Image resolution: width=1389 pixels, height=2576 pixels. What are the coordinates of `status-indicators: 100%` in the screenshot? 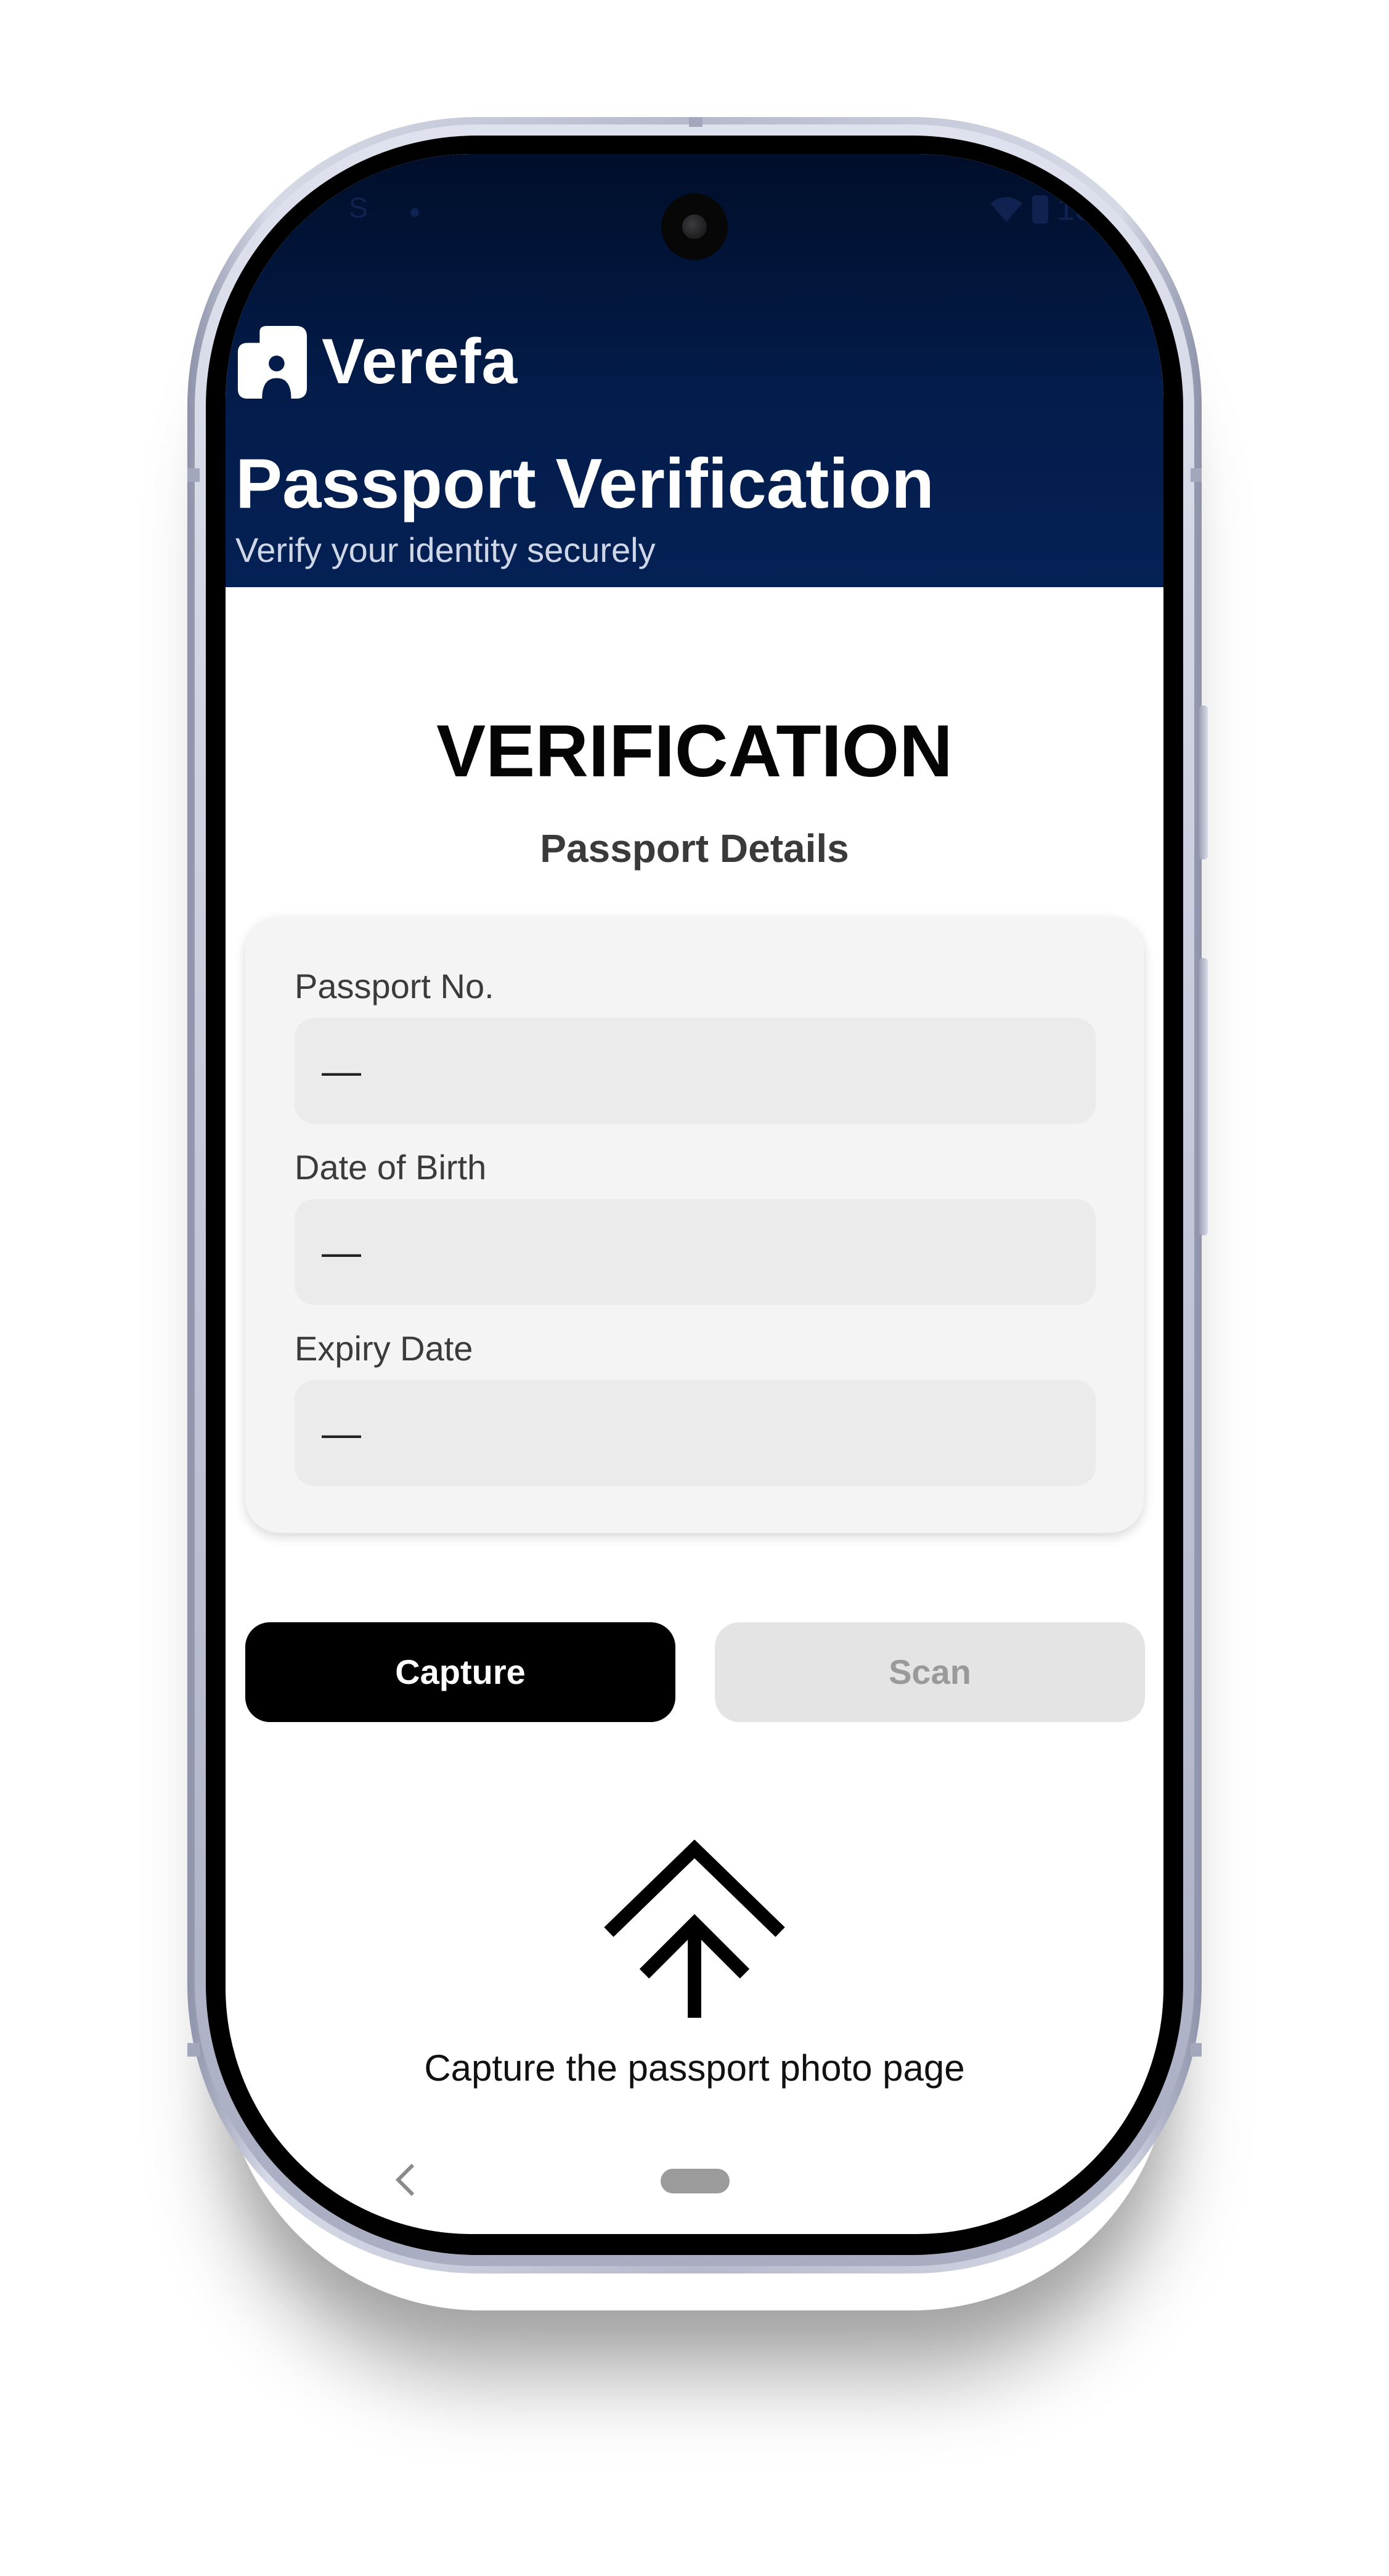 It's located at (1064, 209).